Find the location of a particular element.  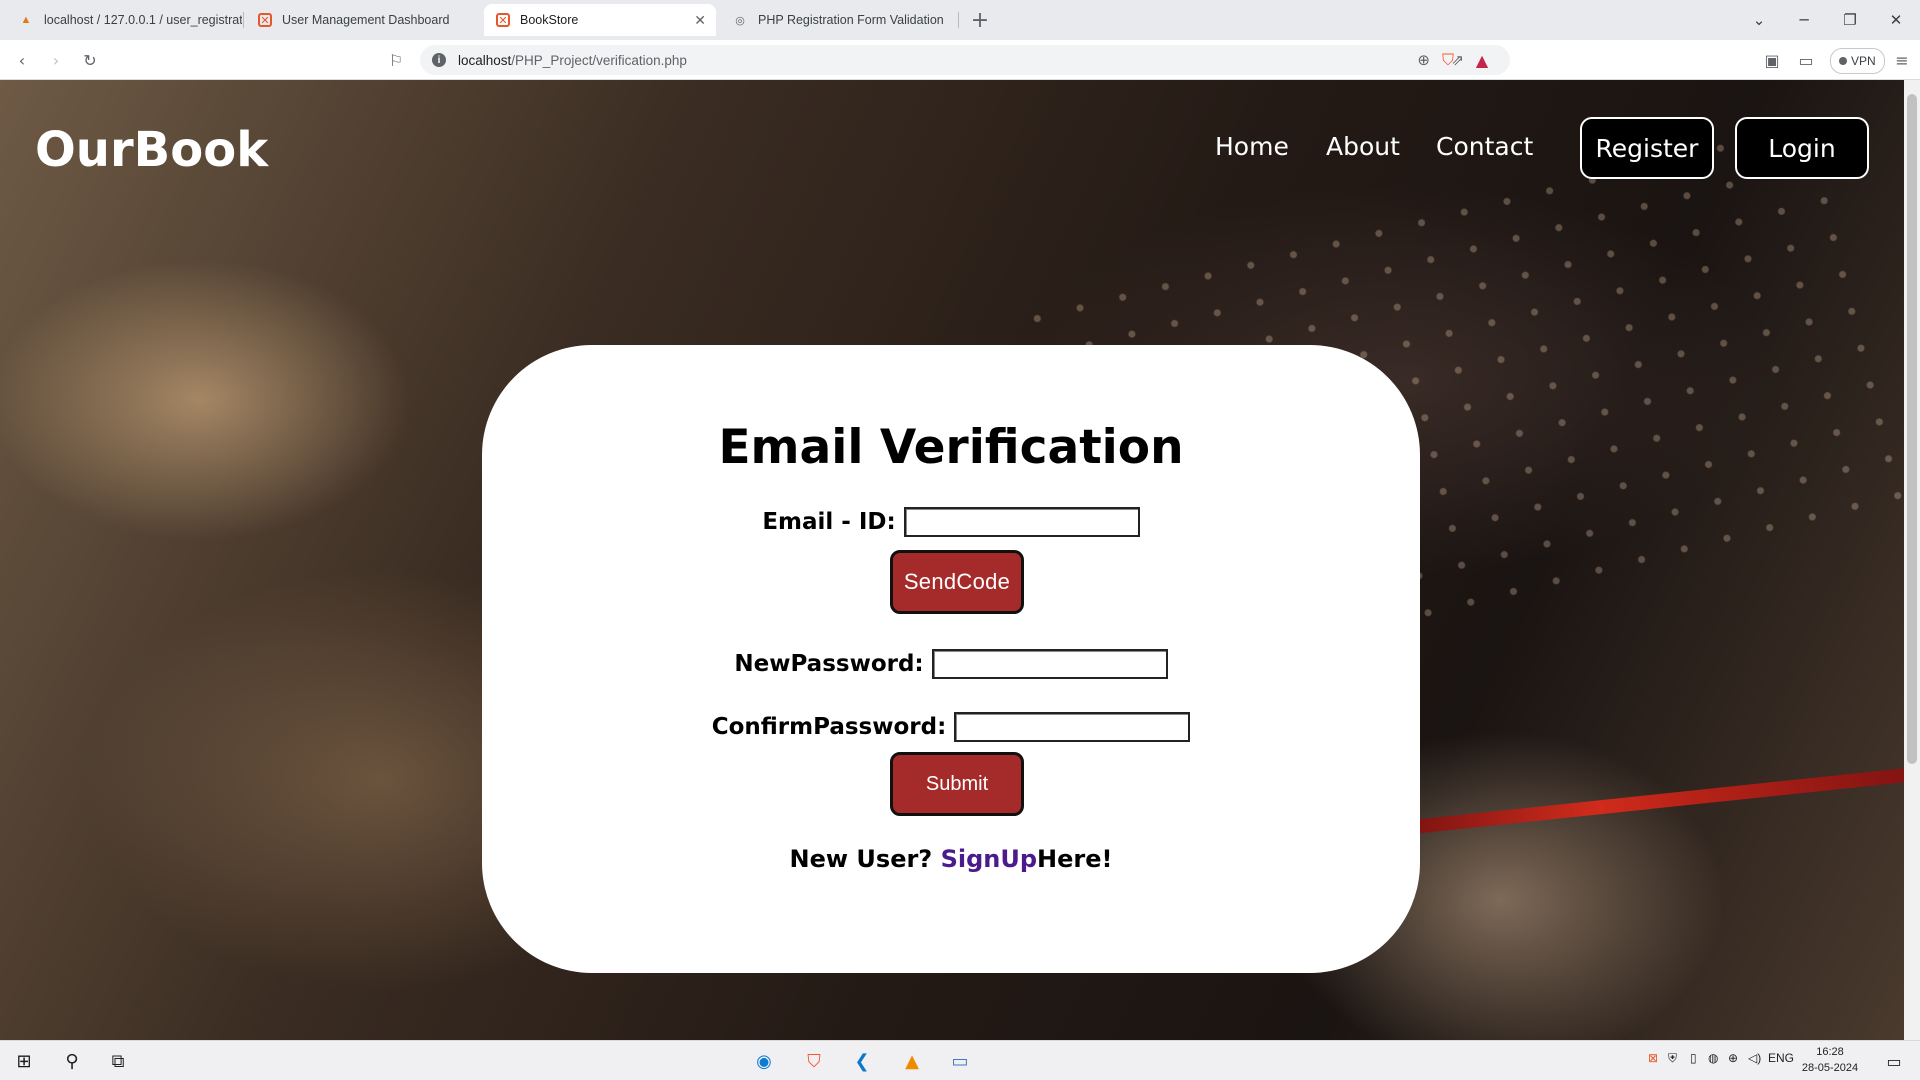

task-view-icon: ⧉ is located at coordinates (118, 1061).